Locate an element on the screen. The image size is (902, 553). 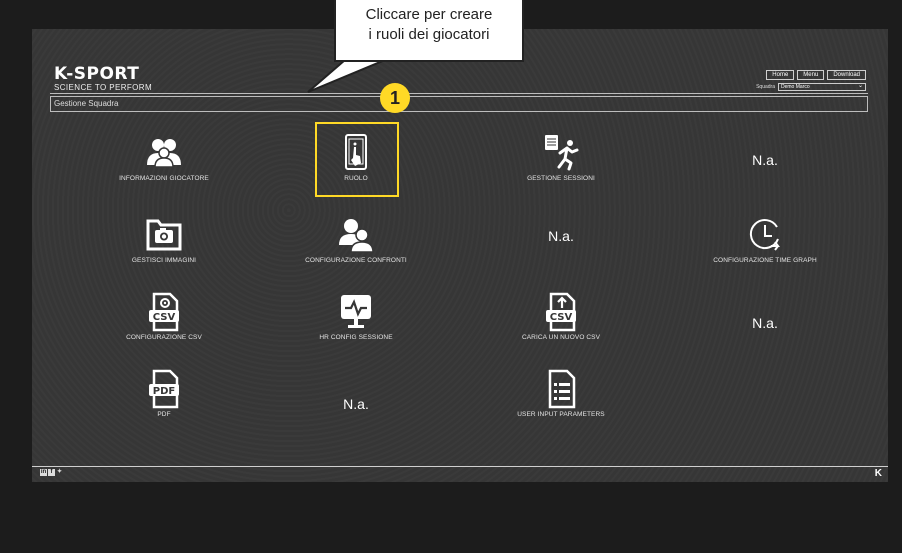
step-number-badge: 1 is located at coordinates (395, 98).